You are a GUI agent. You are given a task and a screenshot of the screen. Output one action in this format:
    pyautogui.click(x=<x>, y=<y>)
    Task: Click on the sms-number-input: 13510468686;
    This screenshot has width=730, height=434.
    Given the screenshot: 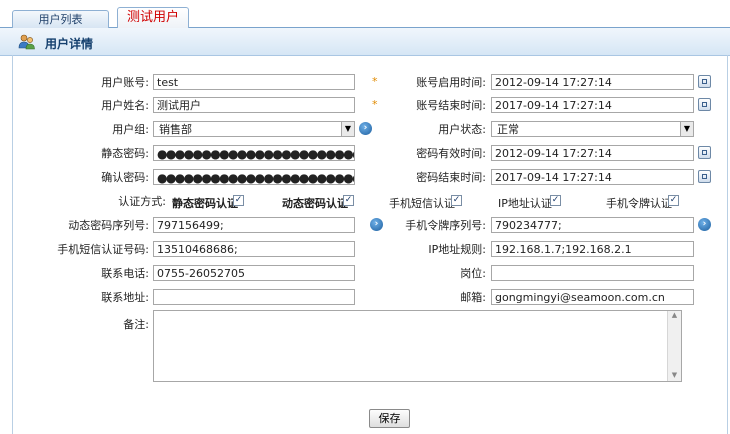 What is the action you would take?
    pyautogui.click(x=254, y=249)
    